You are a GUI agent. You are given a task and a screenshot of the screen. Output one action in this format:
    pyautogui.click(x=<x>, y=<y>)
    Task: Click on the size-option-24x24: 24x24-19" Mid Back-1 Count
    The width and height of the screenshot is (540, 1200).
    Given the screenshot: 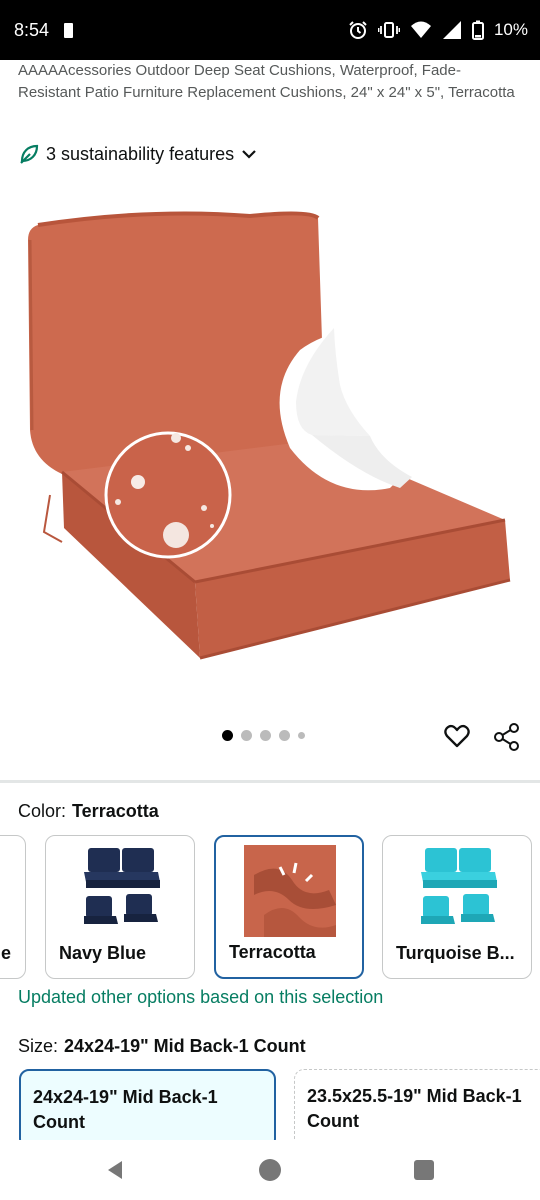 What is the action you would take?
    pyautogui.click(x=147, y=1109)
    